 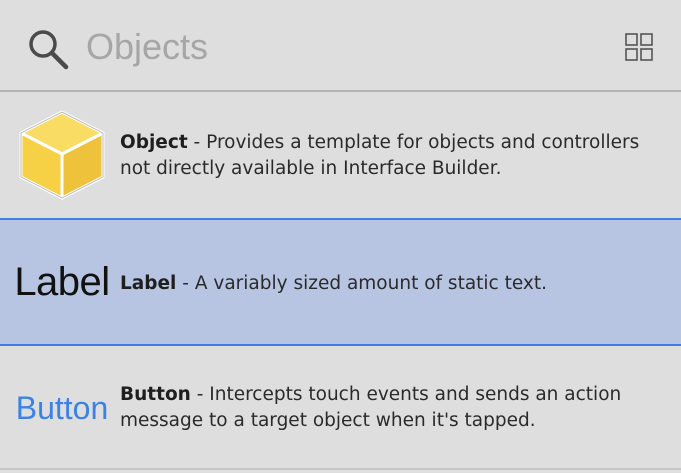 I want to click on button-preview-text: Button, so click(x=62, y=407).